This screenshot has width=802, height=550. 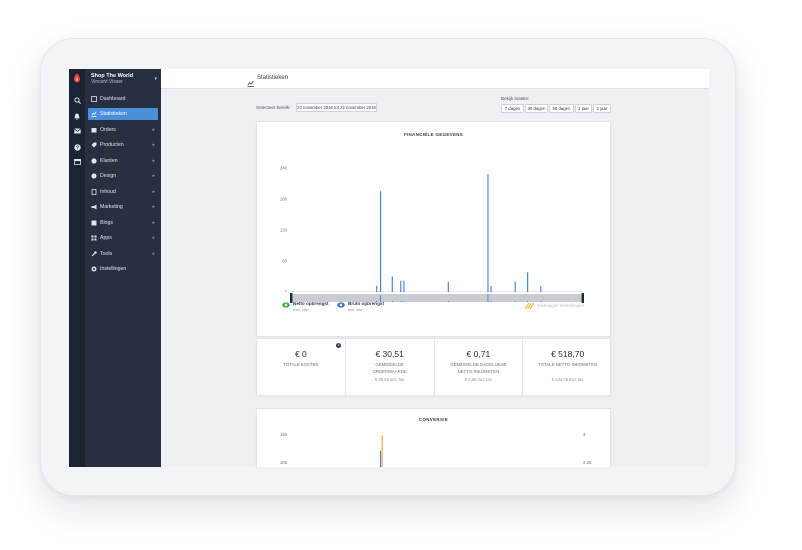 I want to click on sidebar-item-producten: Producten ▸, so click(x=123, y=145).